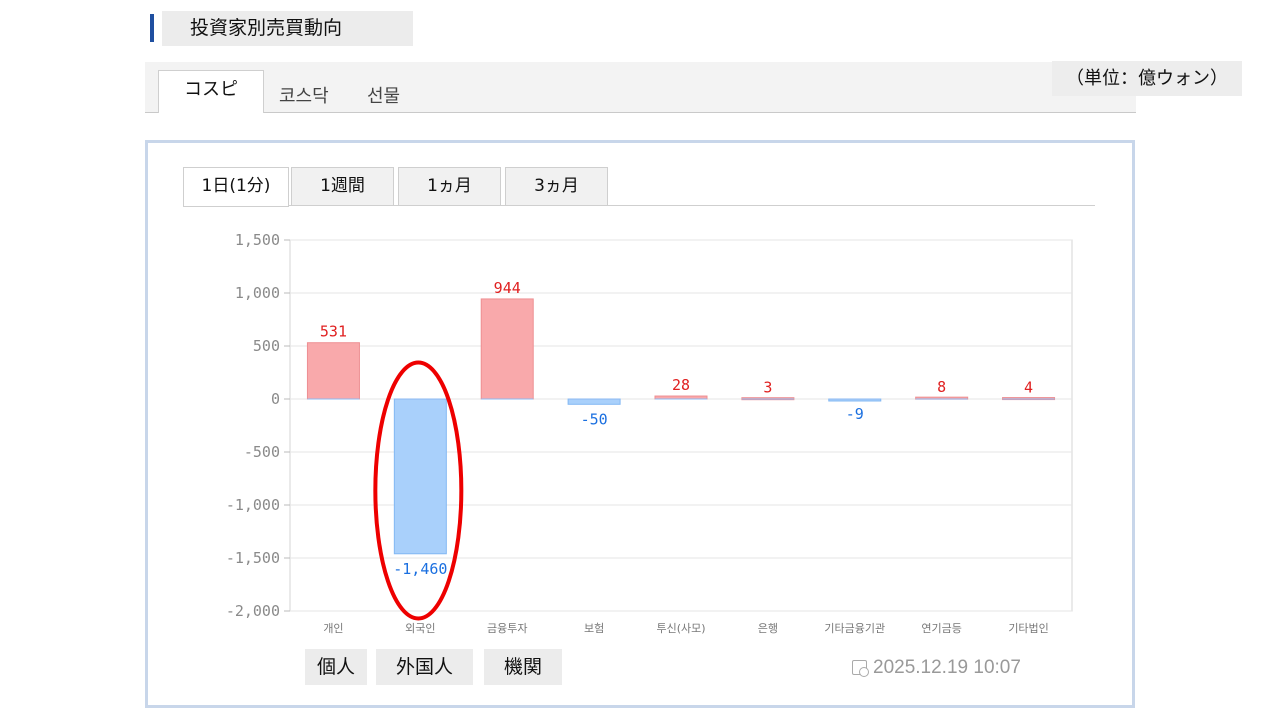 The height and width of the screenshot is (720, 1280). What do you see at coordinates (594, 628) in the screenshot?
I see `x-tick-label: 보험` at bounding box center [594, 628].